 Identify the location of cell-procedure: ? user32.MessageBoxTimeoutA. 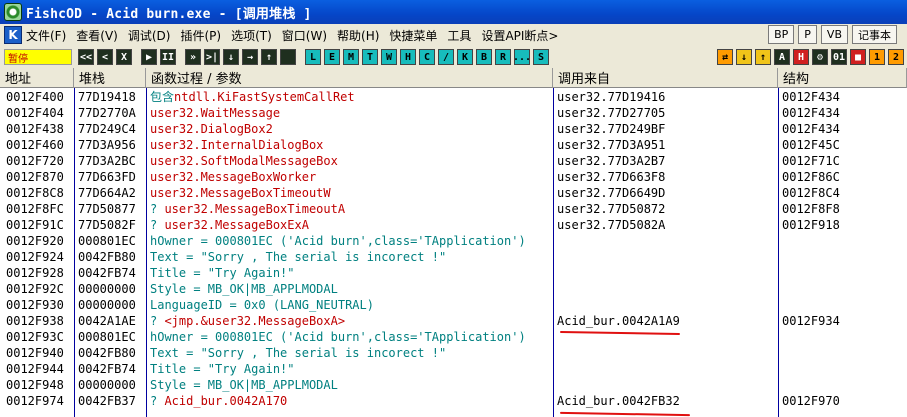
(351, 209).